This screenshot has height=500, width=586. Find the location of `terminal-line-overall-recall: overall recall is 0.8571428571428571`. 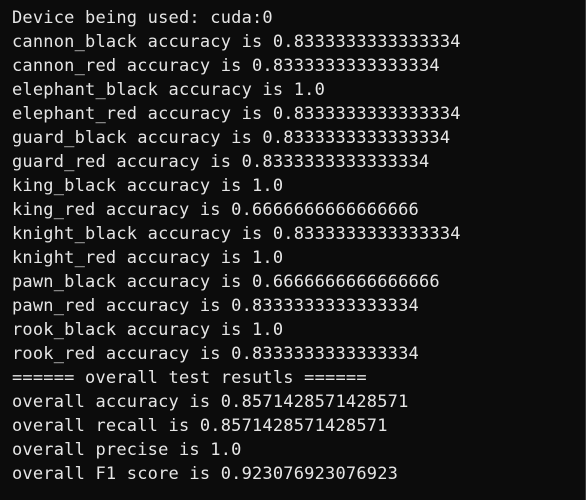

terminal-line-overall-recall: overall recall is 0.8571428571428571 is located at coordinates (200, 426).